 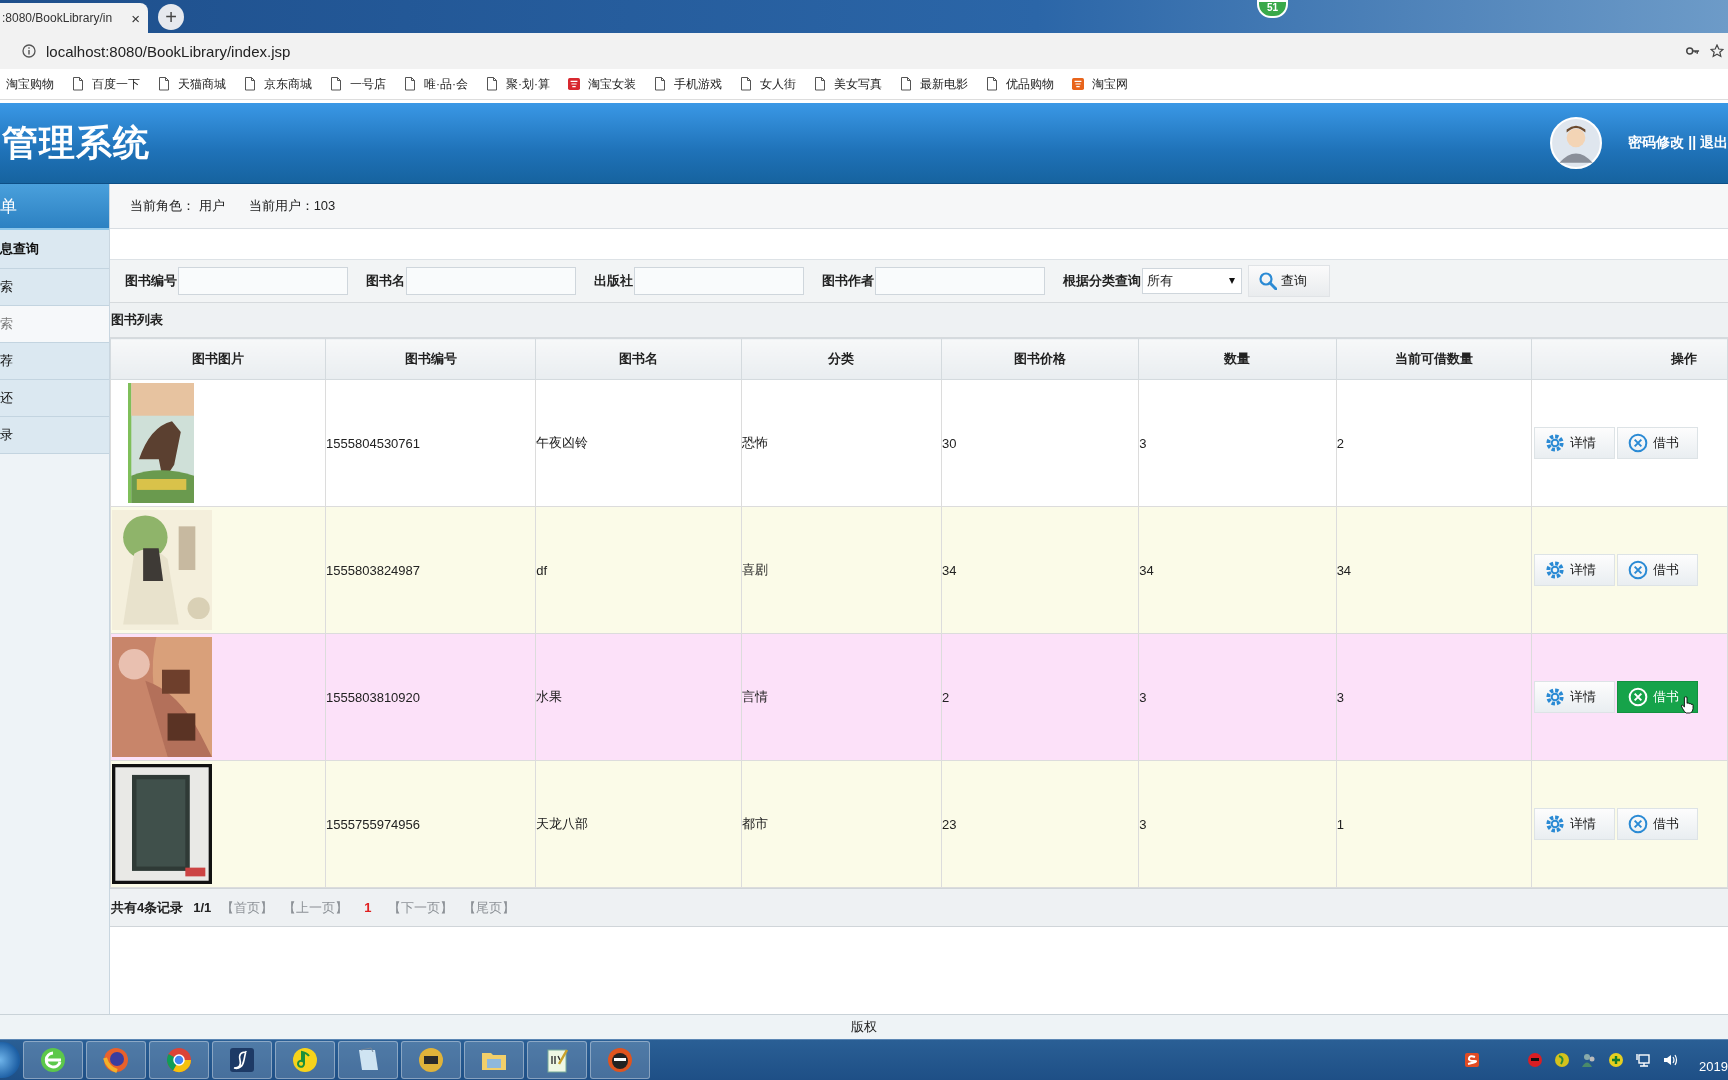 What do you see at coordinates (10, 1060) in the screenshot?
I see `start-button` at bounding box center [10, 1060].